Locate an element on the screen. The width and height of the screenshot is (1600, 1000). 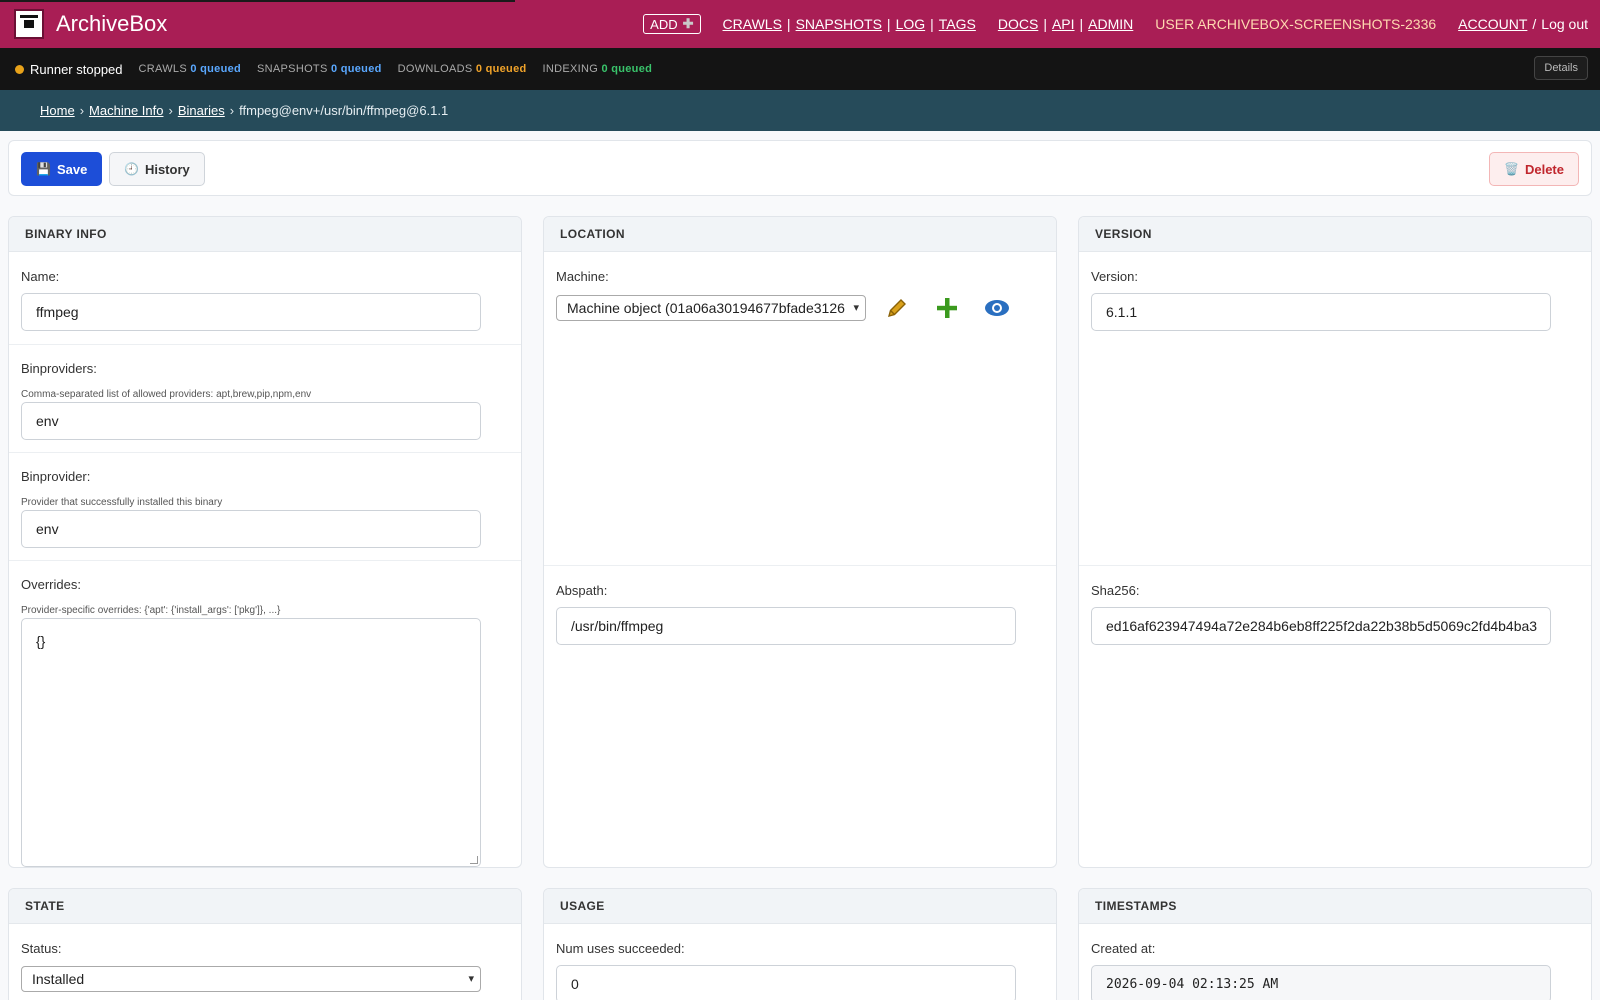
nav-logout: Log out is located at coordinates (1564, 24).